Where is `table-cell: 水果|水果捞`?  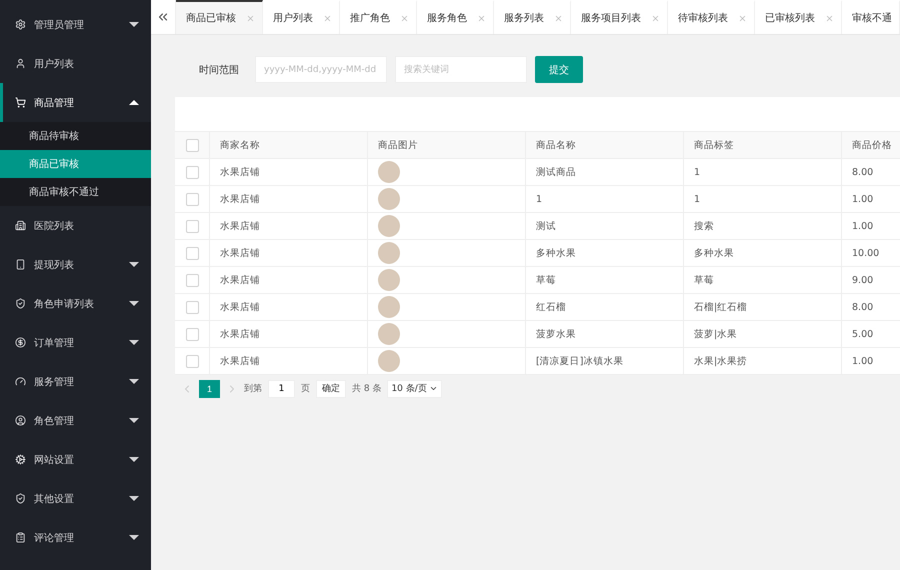 table-cell: 水果|水果捞 is located at coordinates (763, 361).